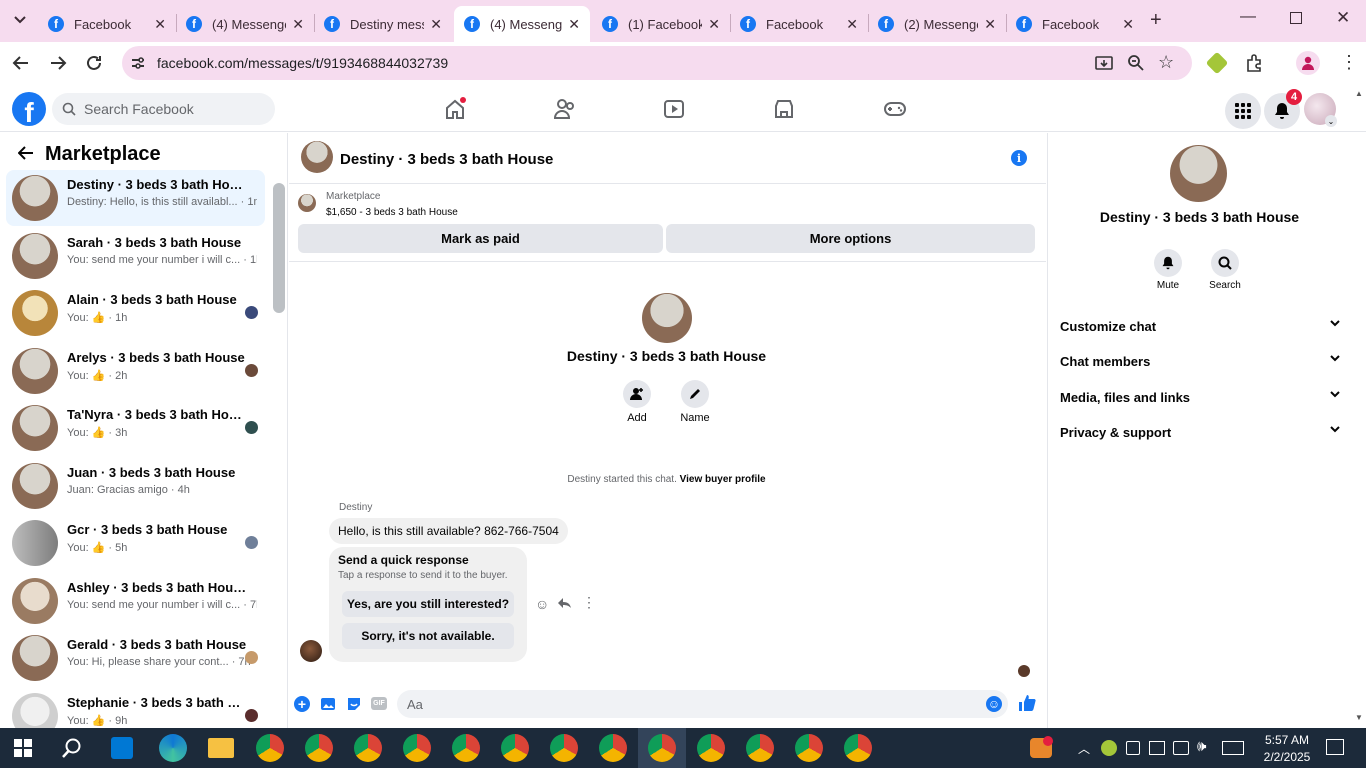 The width and height of the screenshot is (1366, 768). I want to click on privacy-support-row: Privacy & support, so click(1200, 432).